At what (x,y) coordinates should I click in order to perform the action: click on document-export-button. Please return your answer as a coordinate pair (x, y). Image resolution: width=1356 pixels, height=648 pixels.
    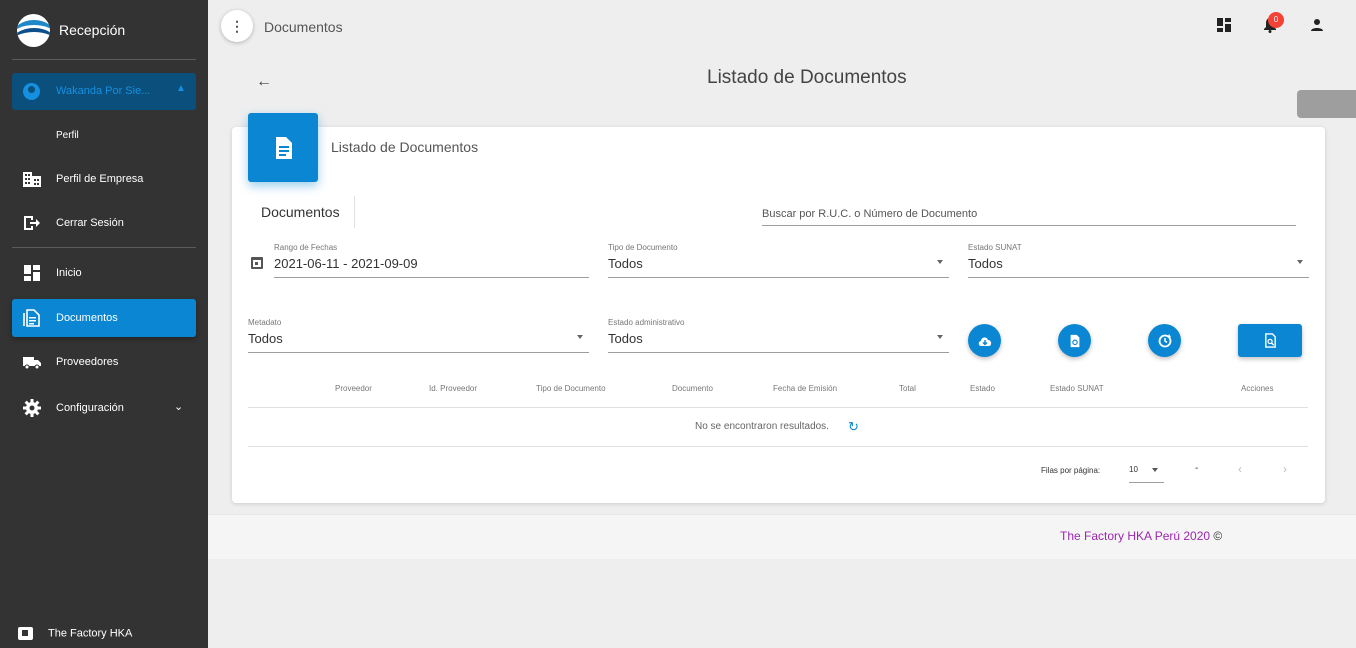
    Looking at the image, I should click on (1074, 340).